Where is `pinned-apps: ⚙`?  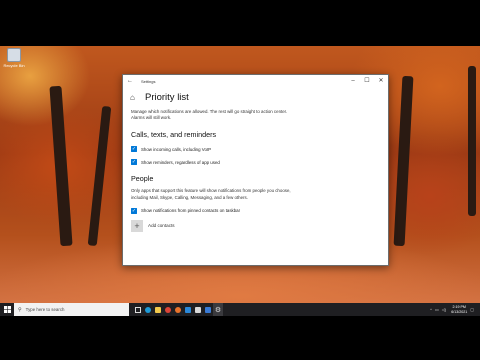
pinned-apps: ⚙ is located at coordinates (178, 309).